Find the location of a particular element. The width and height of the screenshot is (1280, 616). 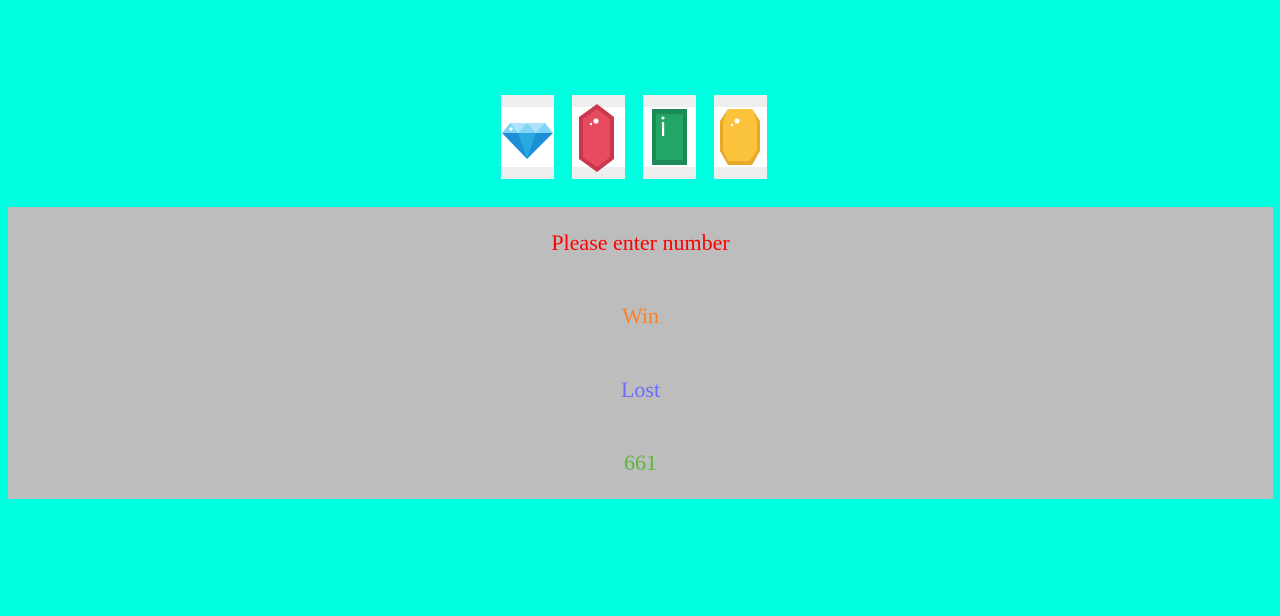

ruby-icon is located at coordinates (596, 138).